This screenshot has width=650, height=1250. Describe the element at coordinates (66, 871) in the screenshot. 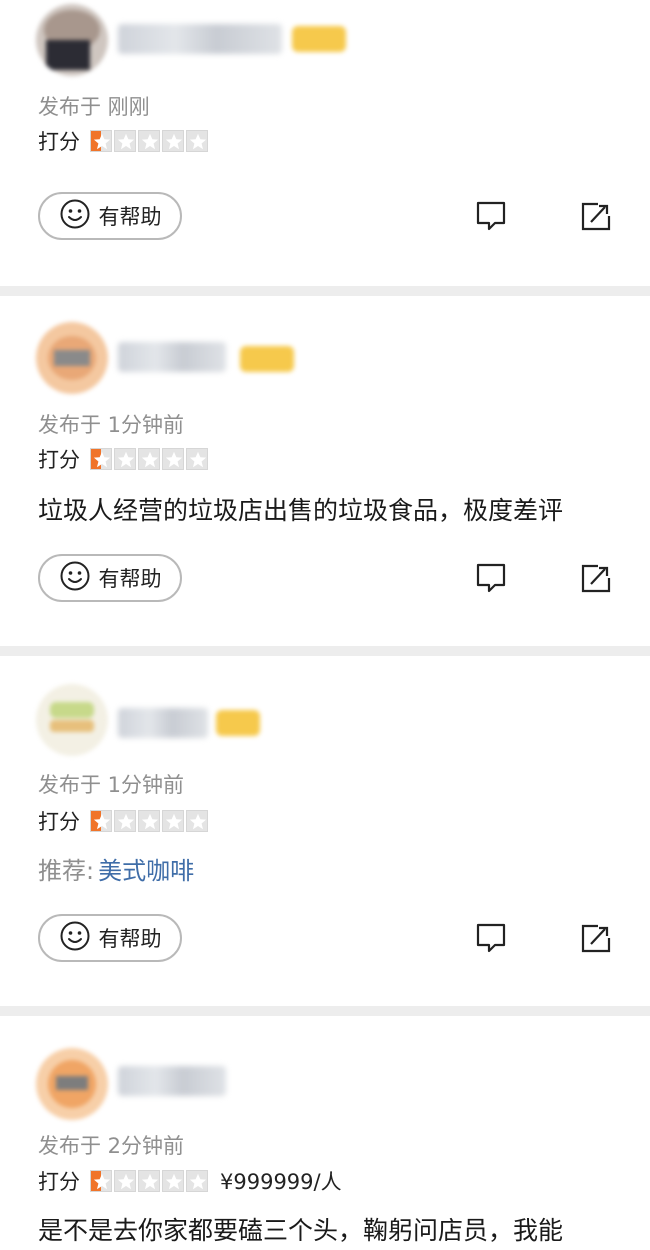

I see `recommend-label: 推荐:` at that location.